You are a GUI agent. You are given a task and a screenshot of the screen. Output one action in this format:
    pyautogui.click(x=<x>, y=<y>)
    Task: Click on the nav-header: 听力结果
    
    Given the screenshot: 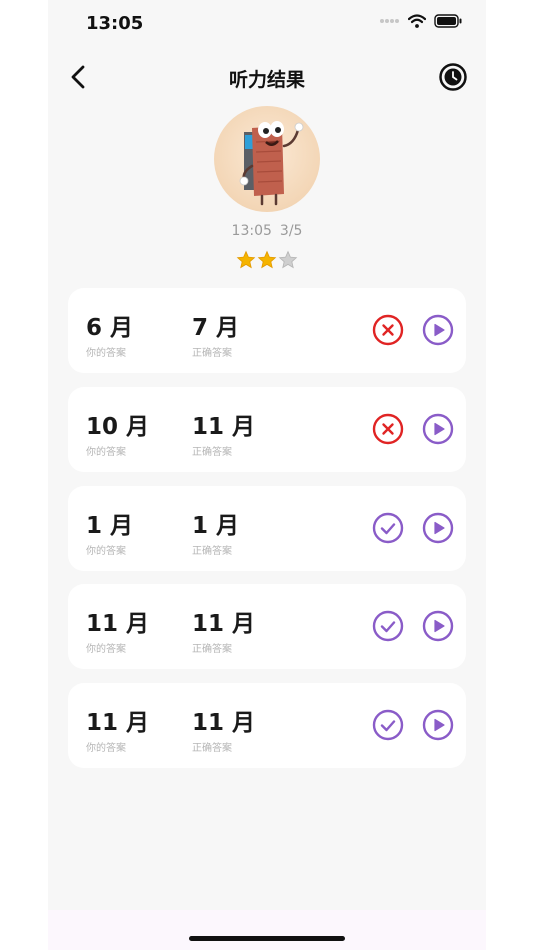 What is the action you would take?
    pyautogui.click(x=267, y=78)
    